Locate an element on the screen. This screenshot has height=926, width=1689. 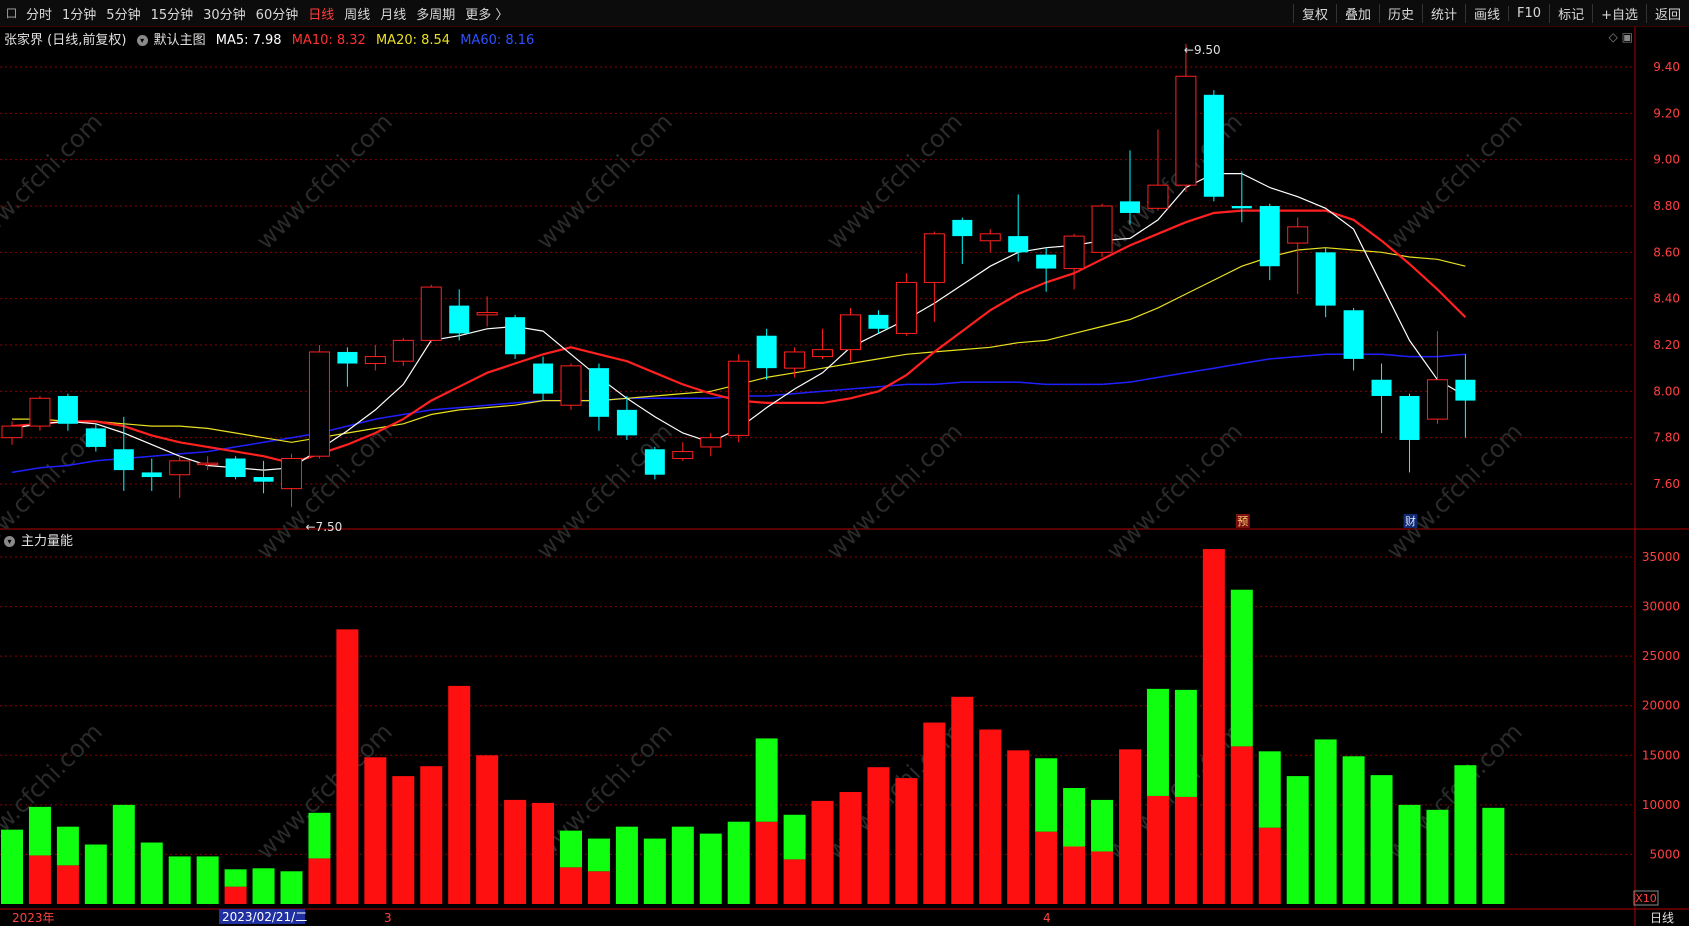
volume-tick-2: 15000 is located at coordinates (1661, 755).